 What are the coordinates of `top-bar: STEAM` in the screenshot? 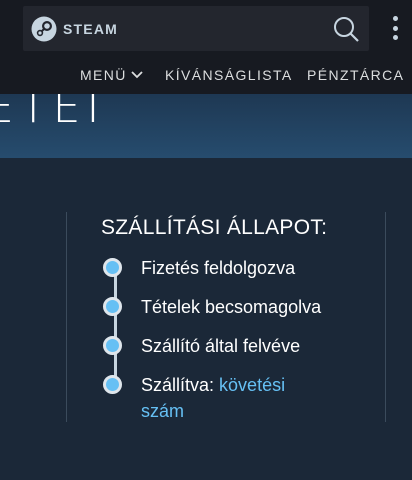 It's located at (206, 28).